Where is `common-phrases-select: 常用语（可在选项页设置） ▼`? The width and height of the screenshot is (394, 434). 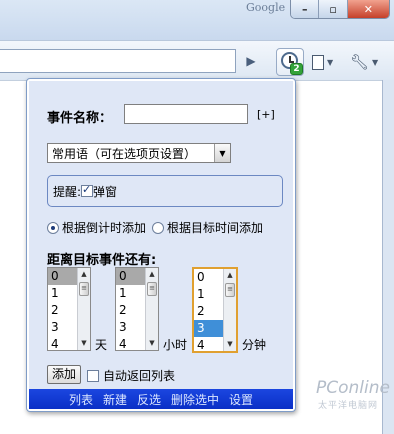
common-phrases-select: 常用语（可在选项页设置） ▼ is located at coordinates (139, 153).